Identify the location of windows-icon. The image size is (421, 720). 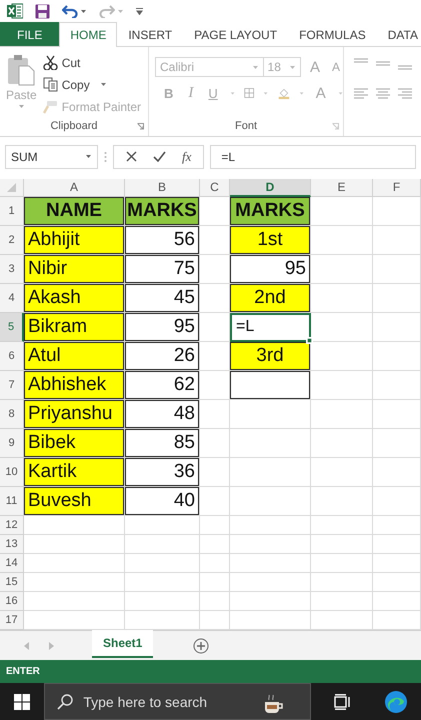
(22, 702).